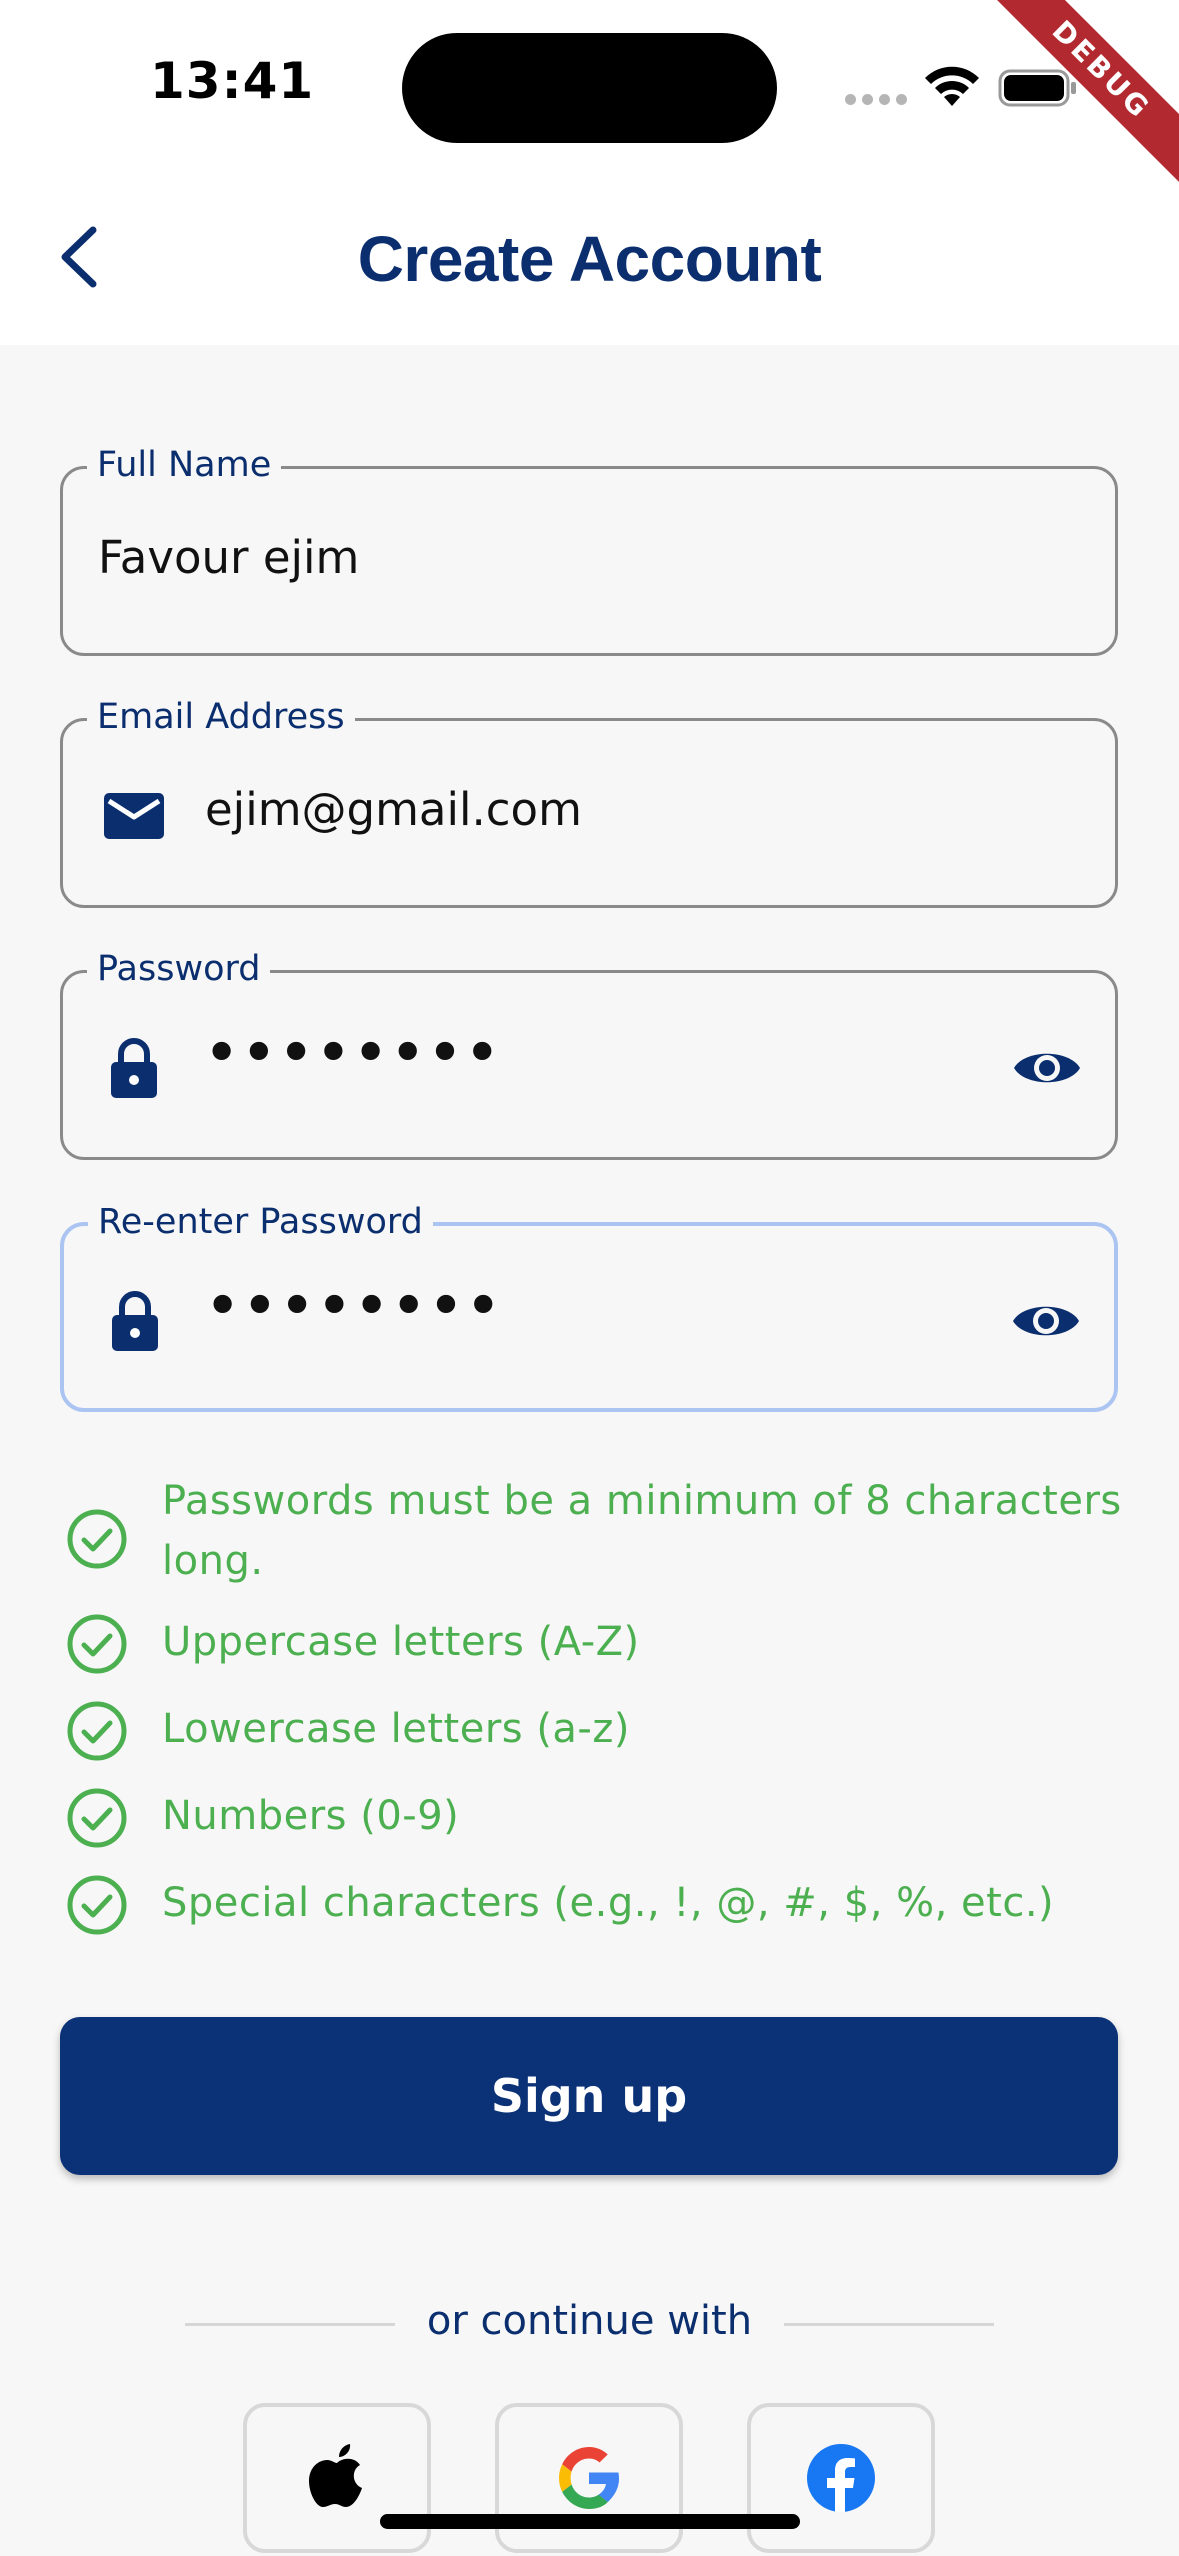 The width and height of the screenshot is (1179, 2556). Describe the element at coordinates (589, 1054) in the screenshot. I see `password-field: Password ••••••••` at that location.